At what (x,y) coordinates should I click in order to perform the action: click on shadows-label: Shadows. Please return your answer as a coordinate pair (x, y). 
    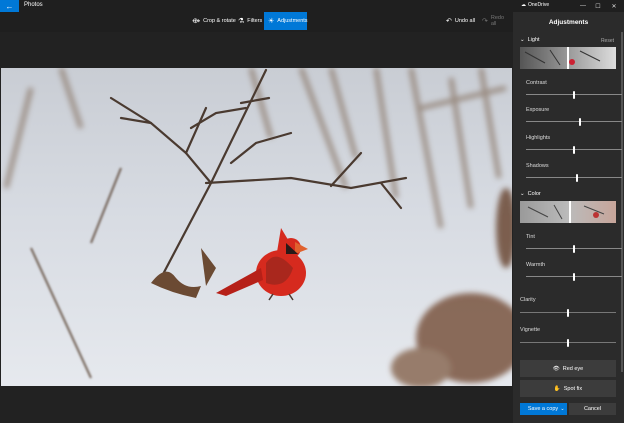
    Looking at the image, I should click on (537, 166).